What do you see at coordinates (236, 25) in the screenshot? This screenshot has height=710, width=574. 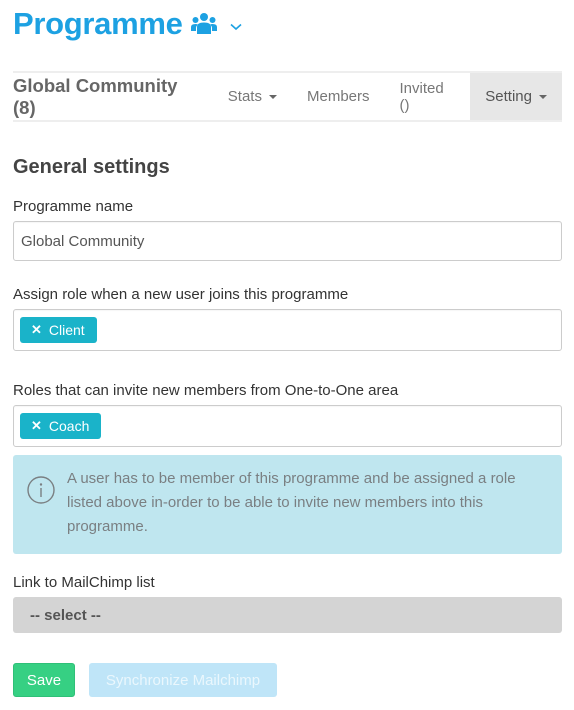 I see `chevron-down-icon` at bounding box center [236, 25].